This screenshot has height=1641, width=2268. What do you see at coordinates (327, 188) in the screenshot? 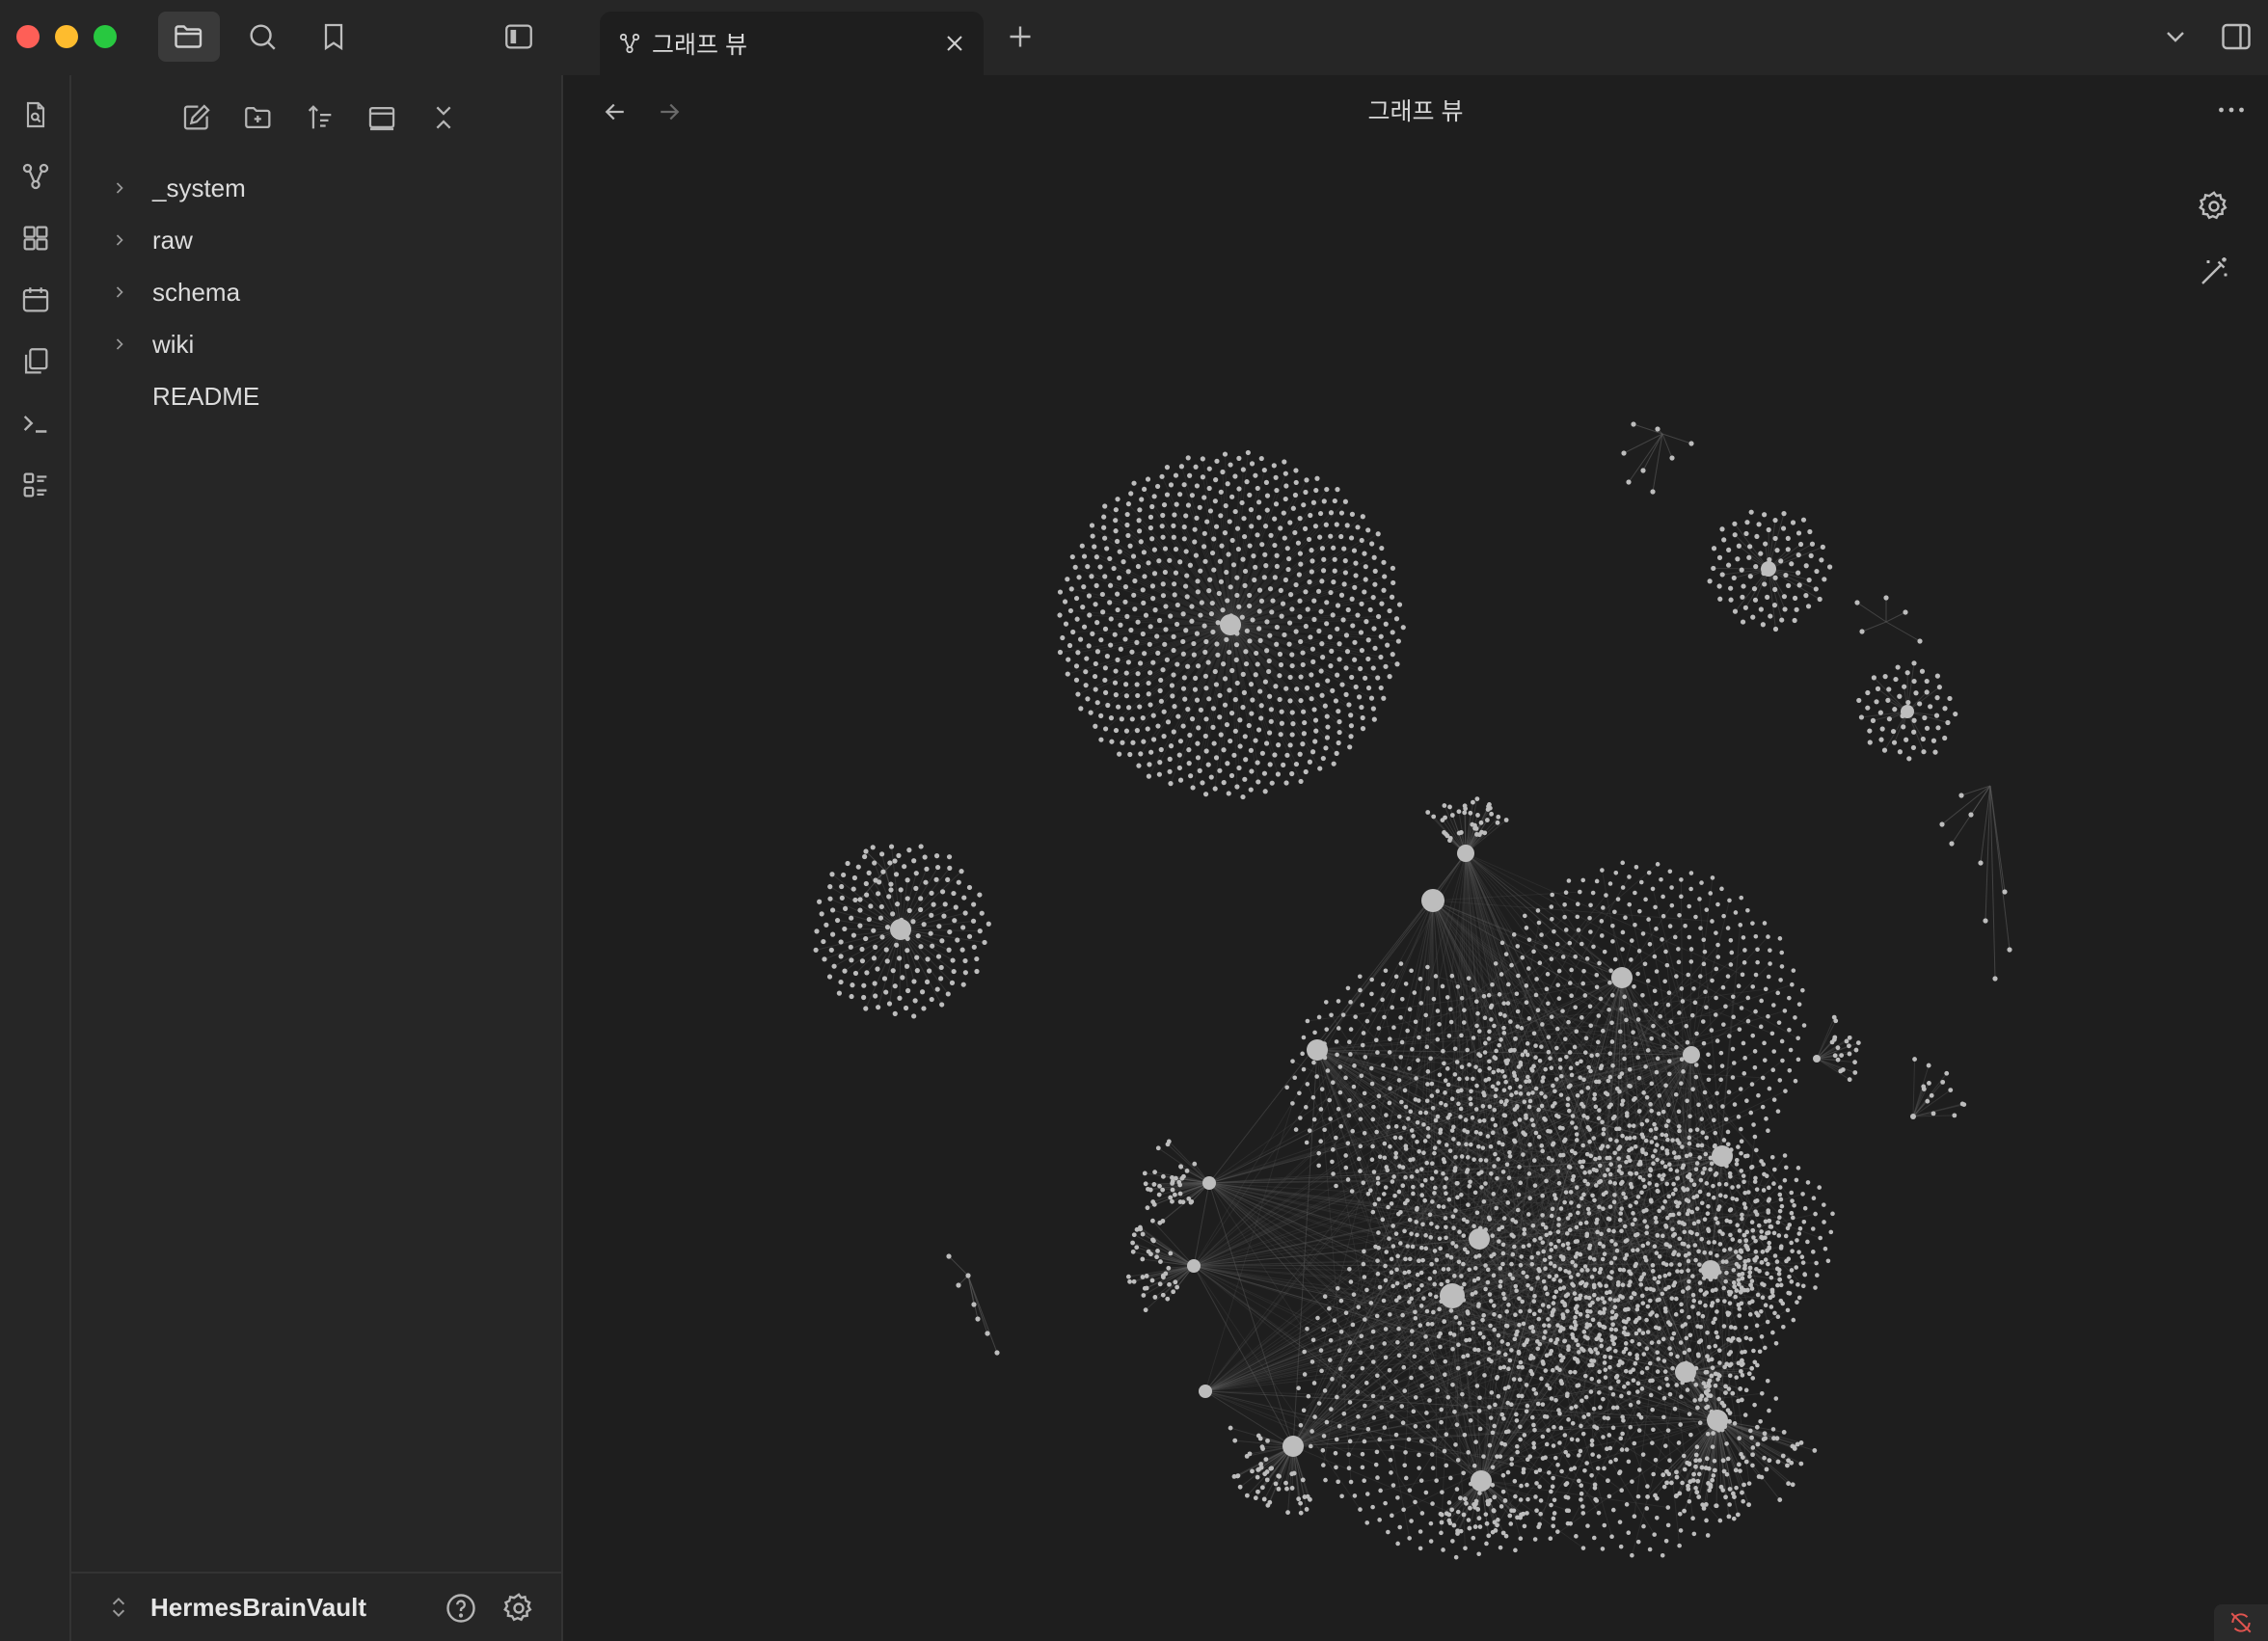
I see `tree-folder-system: _system` at bounding box center [327, 188].